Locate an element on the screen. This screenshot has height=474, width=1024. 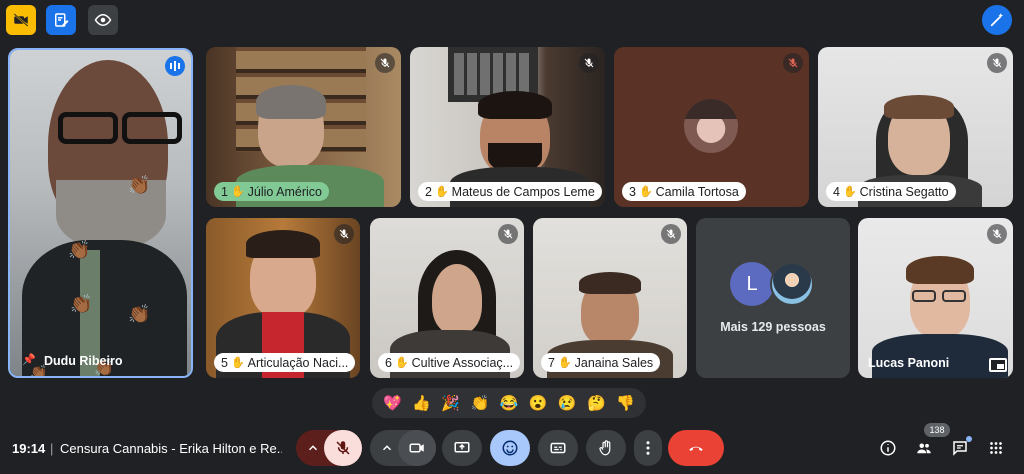
more-vertical-icon is located at coordinates (648, 448).